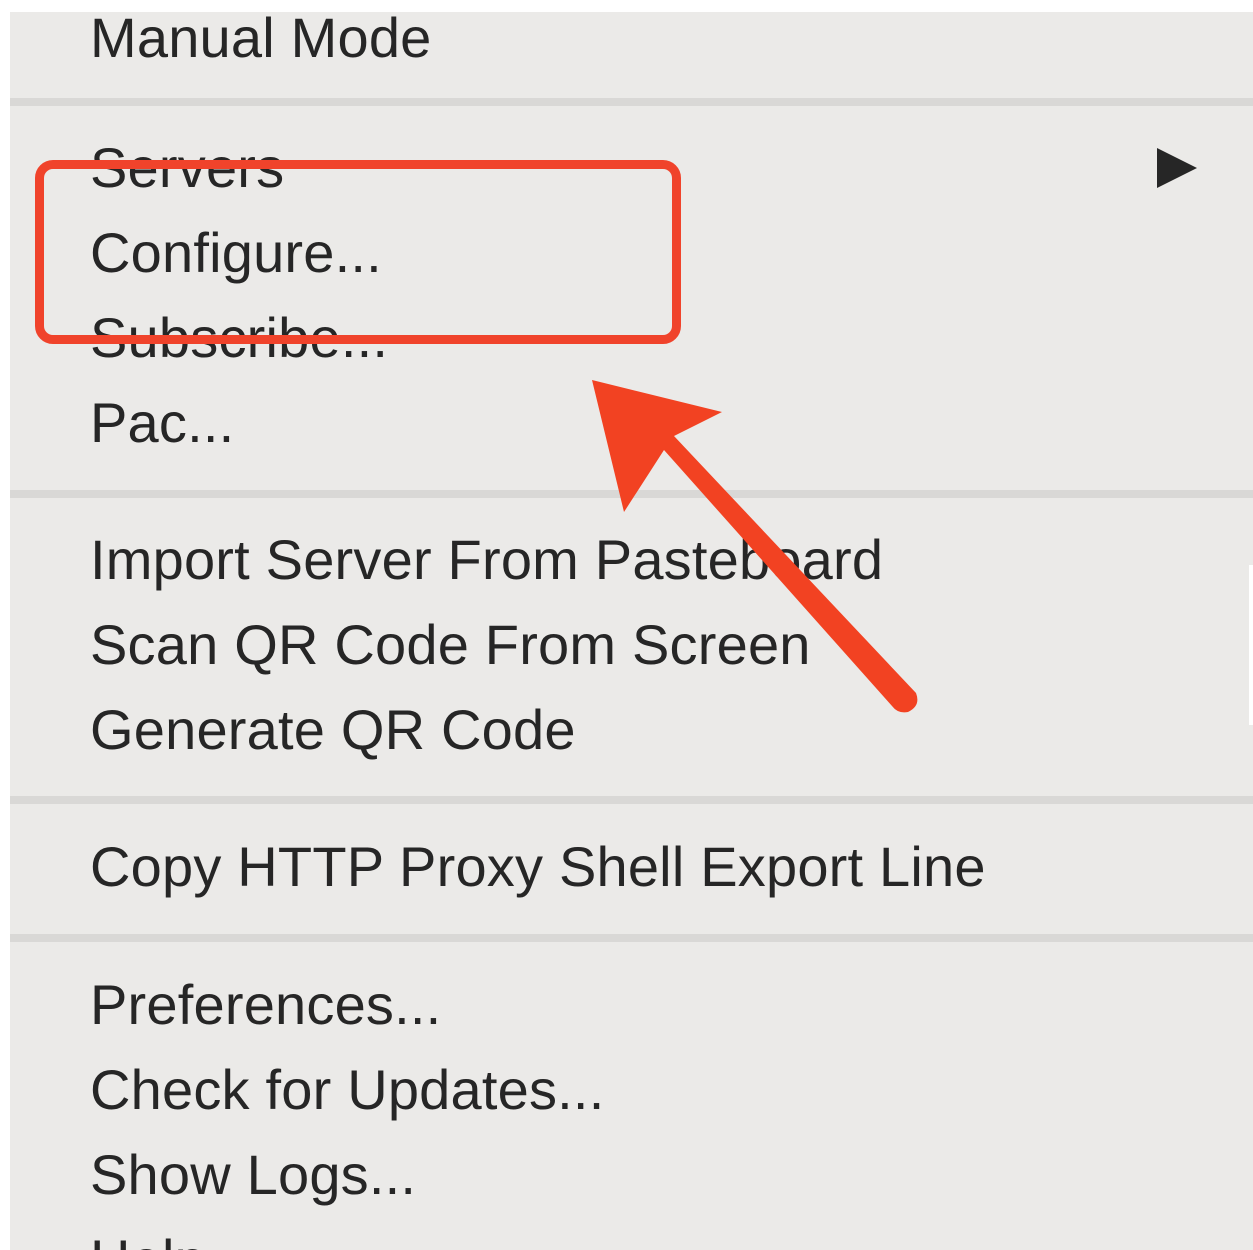  I want to click on menu-item-manual-mode: Manual Mode, so click(261, 41).